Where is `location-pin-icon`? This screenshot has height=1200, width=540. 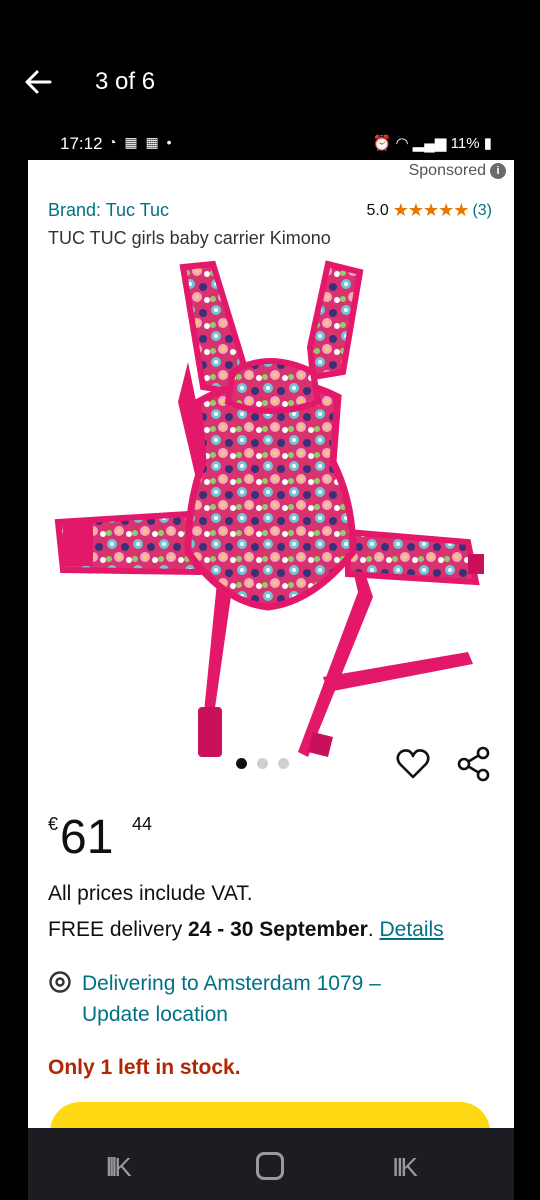 location-pin-icon is located at coordinates (60, 982).